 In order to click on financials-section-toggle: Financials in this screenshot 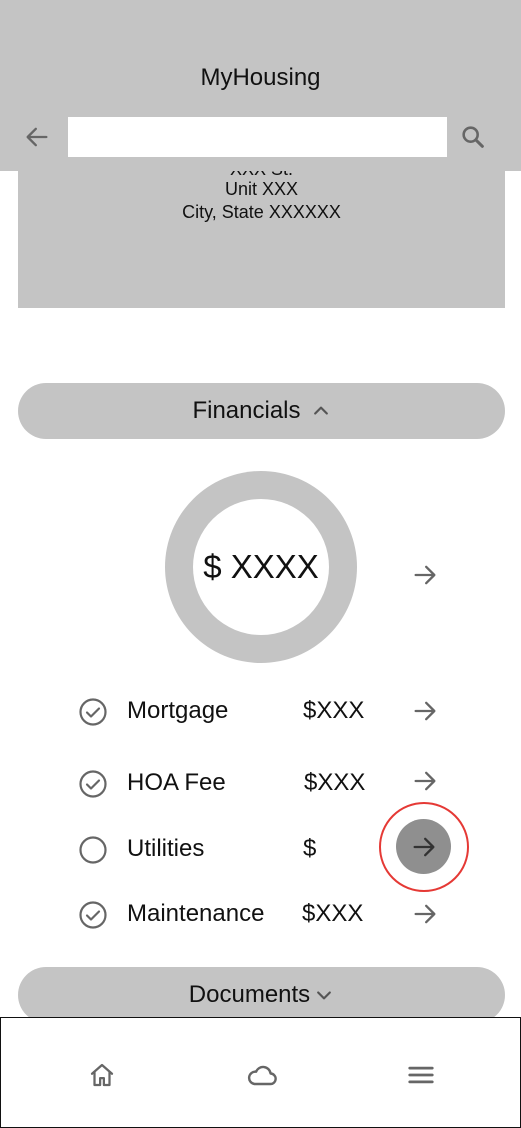, I will do `click(261, 411)`.